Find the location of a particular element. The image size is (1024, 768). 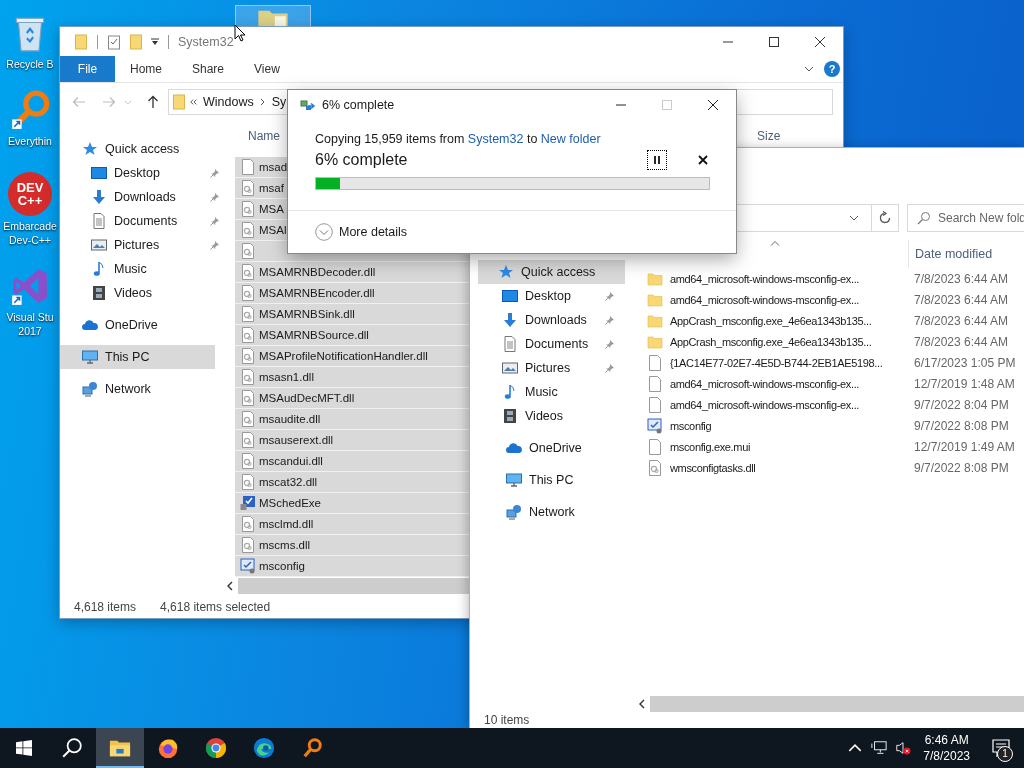

breadcrumb-item: Sy is located at coordinates (279, 102).